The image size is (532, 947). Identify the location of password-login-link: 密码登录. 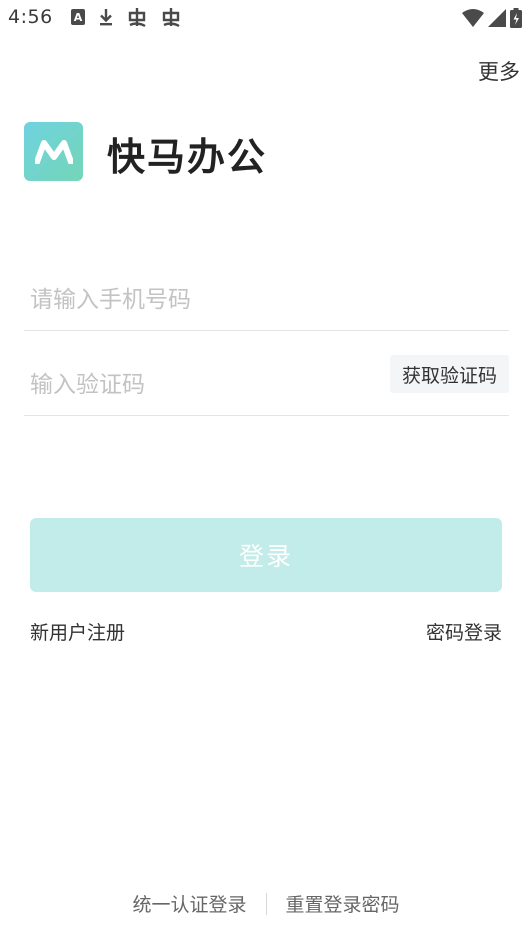
(464, 631).